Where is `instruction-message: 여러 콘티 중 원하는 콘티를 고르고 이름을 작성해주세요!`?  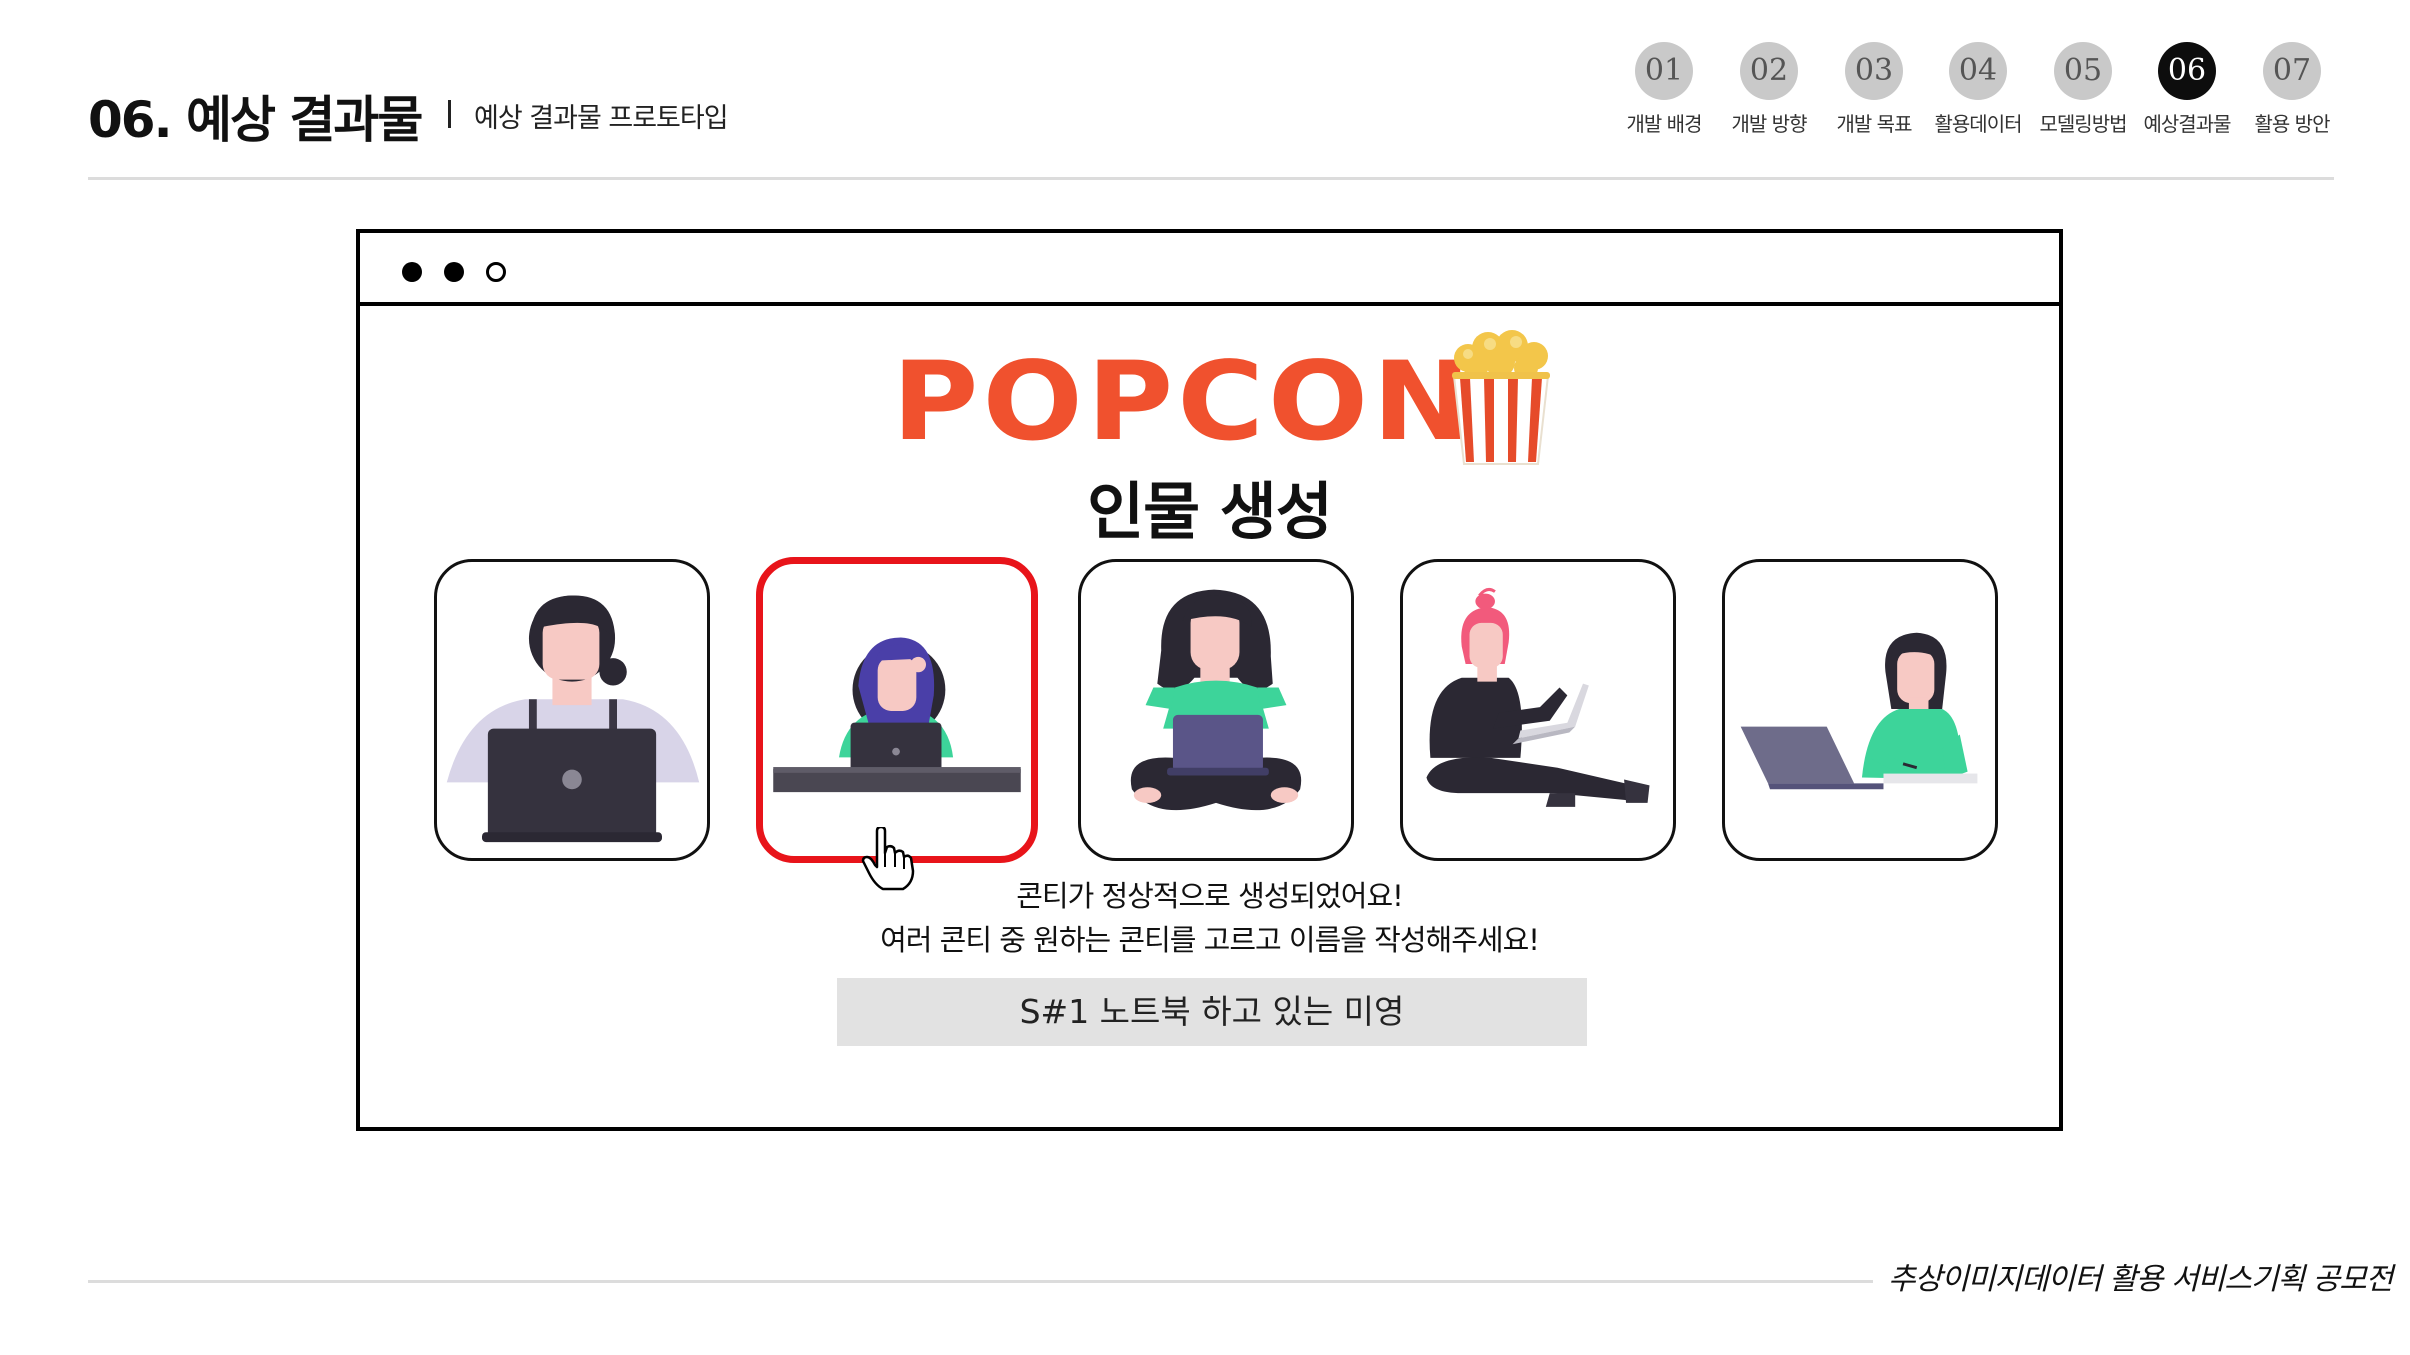 instruction-message: 여러 콘티 중 원하는 콘티를 고르고 이름을 작성해주세요! is located at coordinates (1210, 940).